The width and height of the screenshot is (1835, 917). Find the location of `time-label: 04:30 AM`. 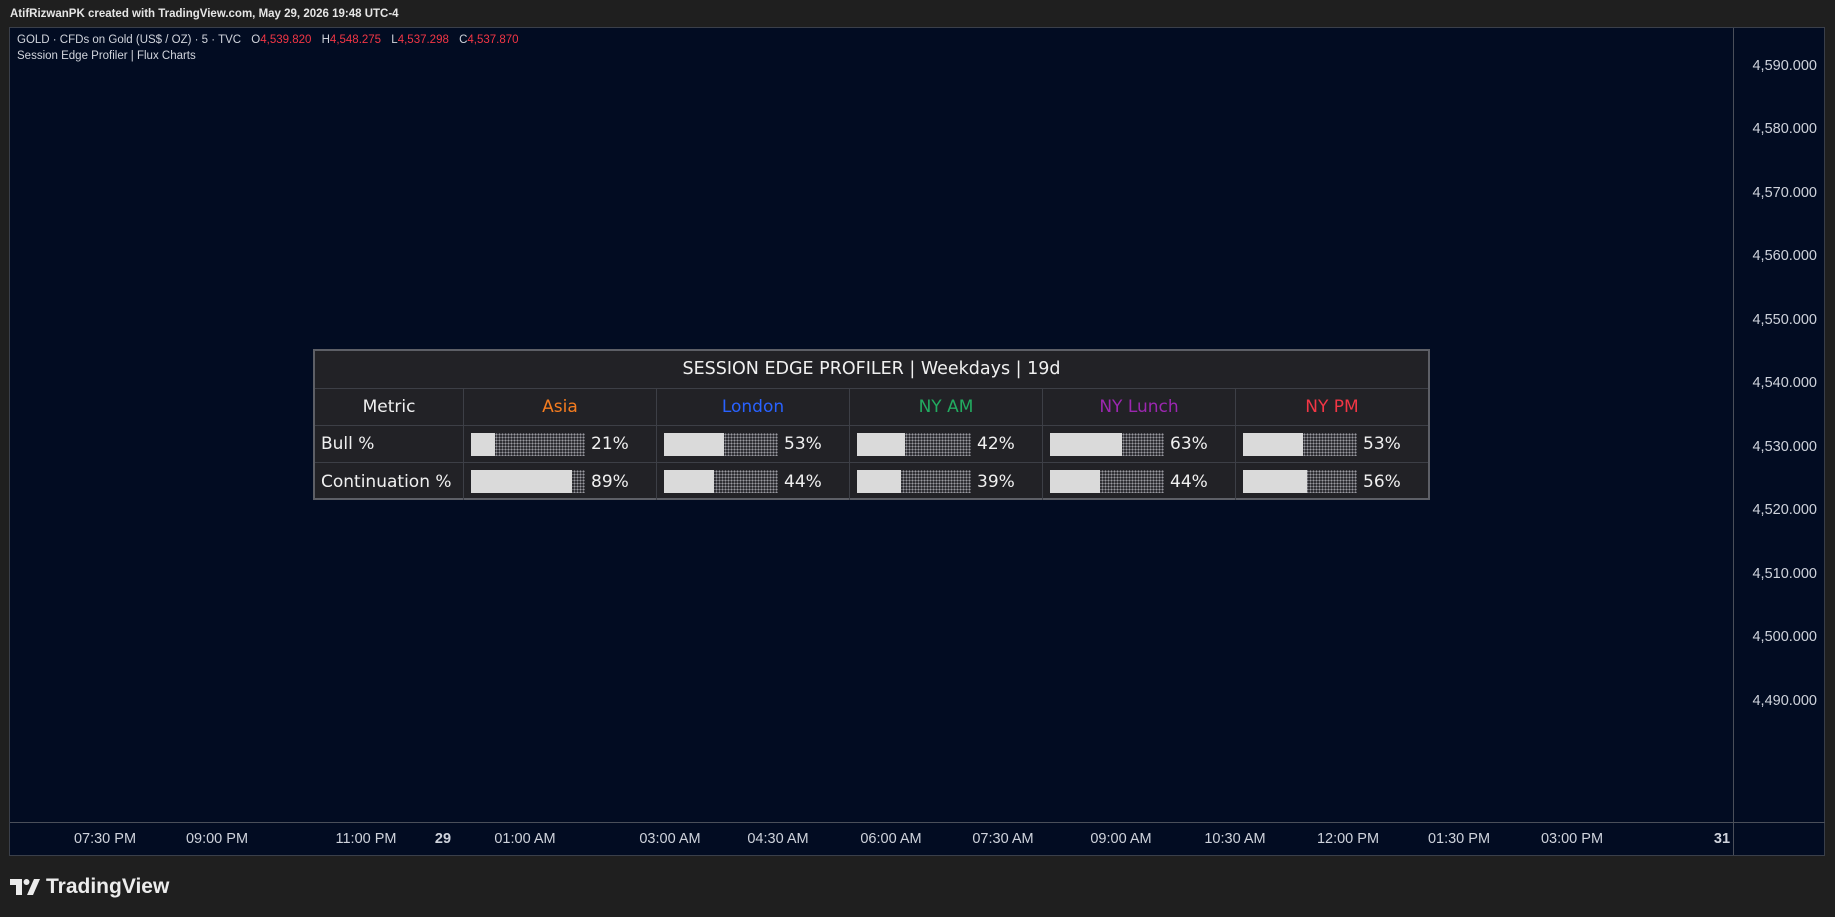

time-label: 04:30 AM is located at coordinates (778, 839).